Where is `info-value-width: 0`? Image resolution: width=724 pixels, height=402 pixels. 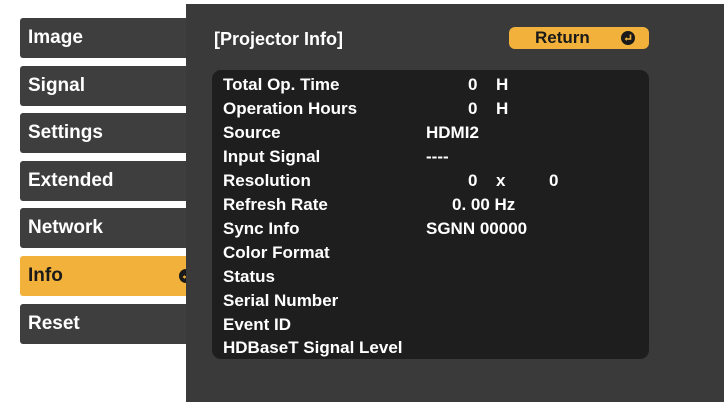 info-value-width: 0 is located at coordinates (473, 180).